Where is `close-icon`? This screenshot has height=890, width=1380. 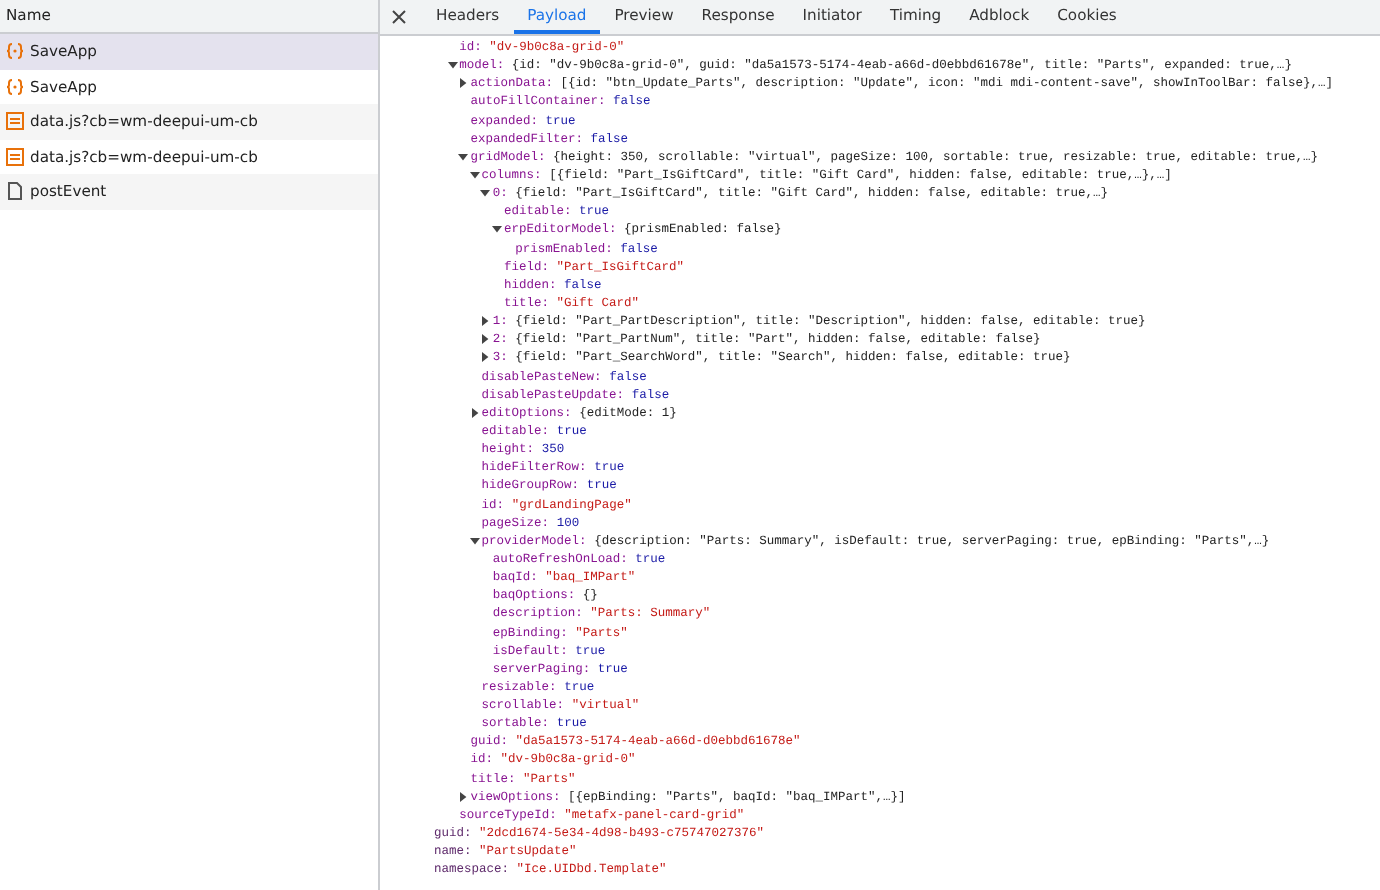
close-icon is located at coordinates (399, 17).